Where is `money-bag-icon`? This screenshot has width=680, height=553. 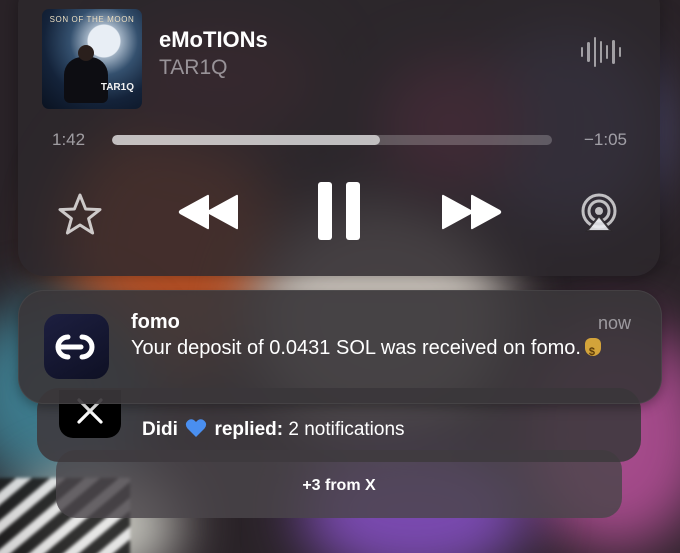 money-bag-icon is located at coordinates (592, 351).